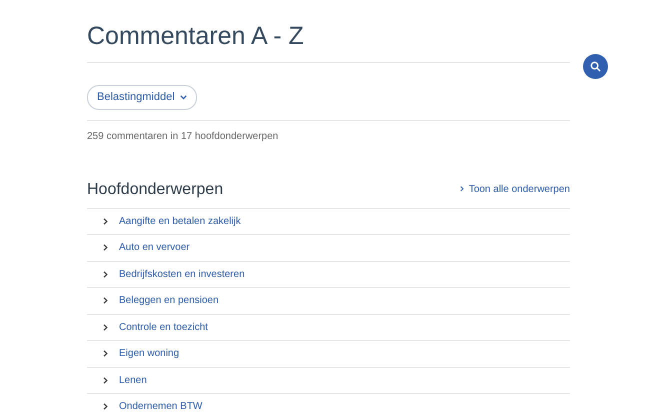 The height and width of the screenshot is (419, 665). What do you see at coordinates (152, 406) in the screenshot?
I see `topic-link: Ondernemen BTW` at bounding box center [152, 406].